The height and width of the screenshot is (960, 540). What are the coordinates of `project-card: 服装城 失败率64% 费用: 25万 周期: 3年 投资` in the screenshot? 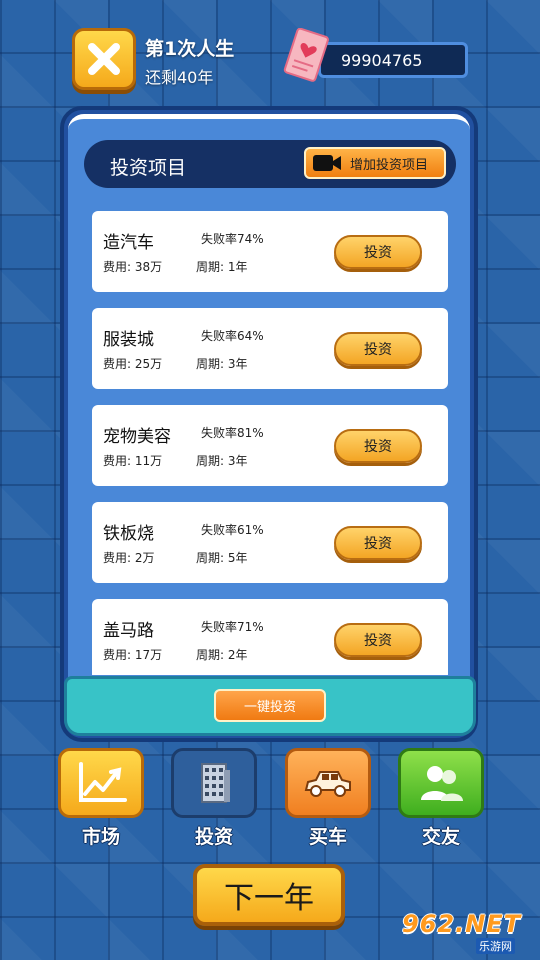 It's located at (270, 348).